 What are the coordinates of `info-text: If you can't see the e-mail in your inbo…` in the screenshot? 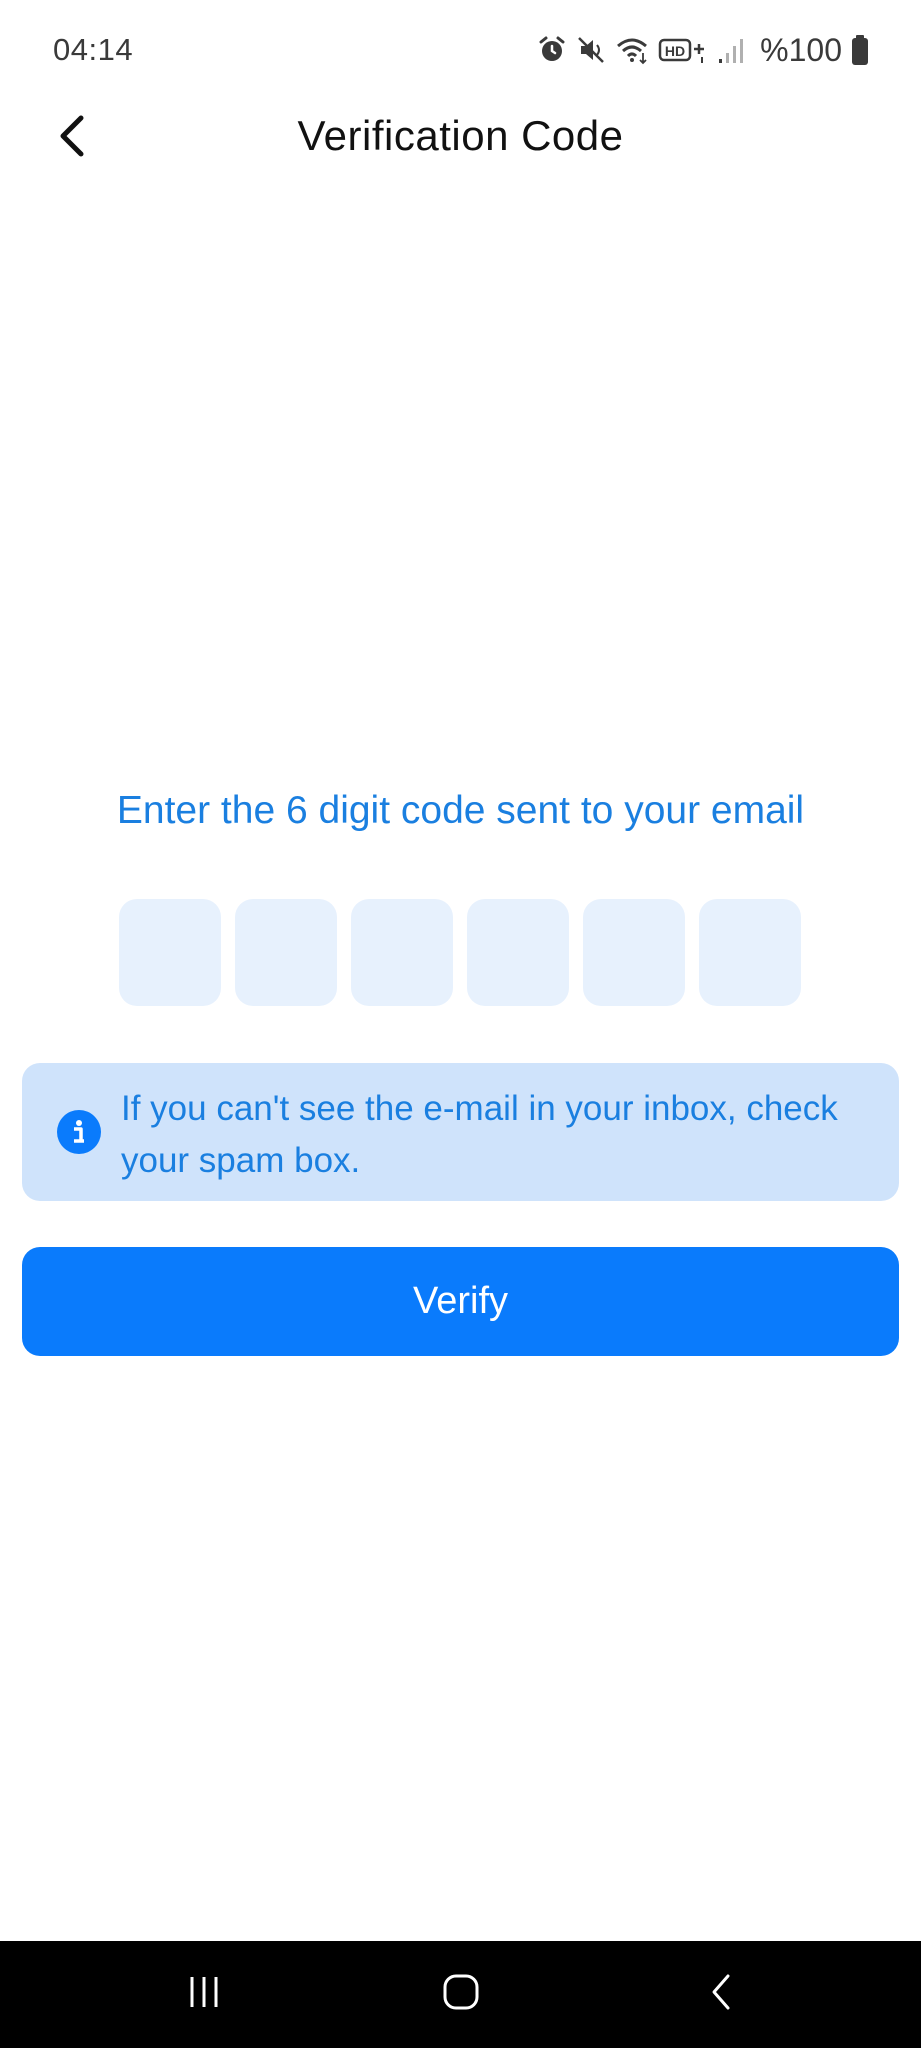 It's located at (479, 1134).